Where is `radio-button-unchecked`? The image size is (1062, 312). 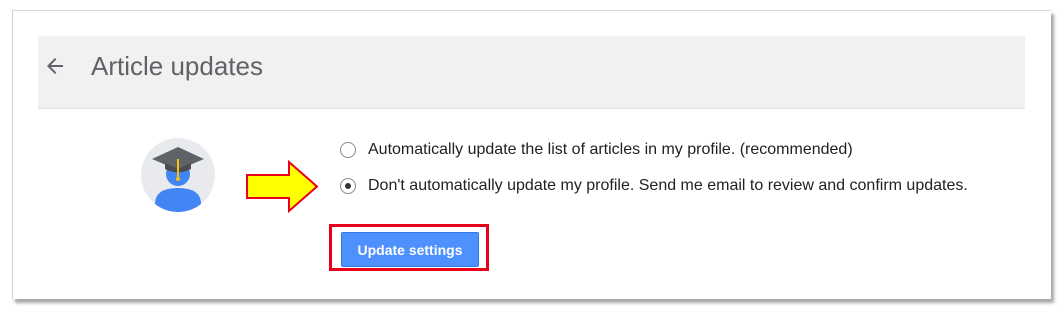 radio-button-unchecked is located at coordinates (348, 150).